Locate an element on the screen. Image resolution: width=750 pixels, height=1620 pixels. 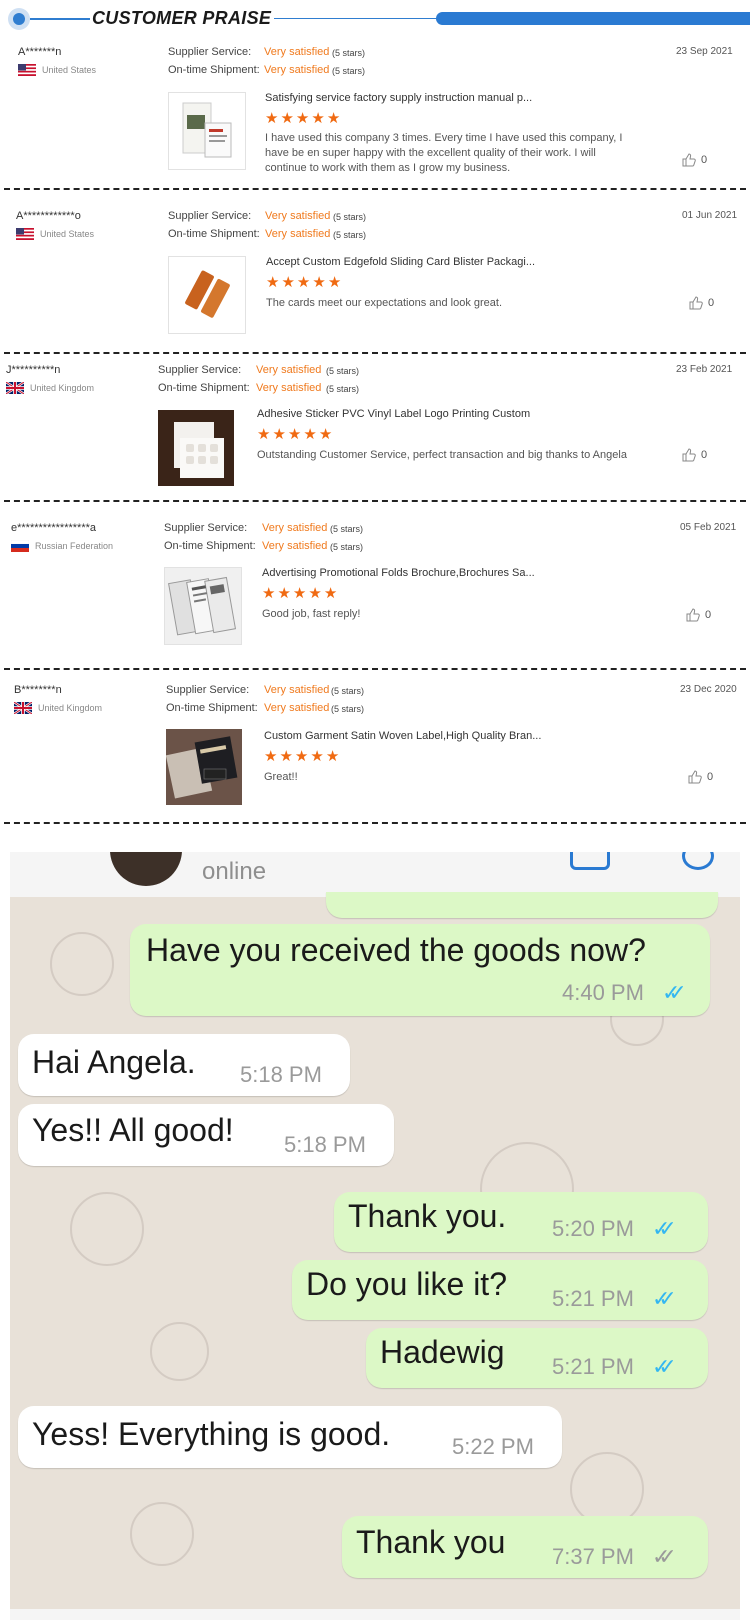
message-bubble-incoming: Yes!! All good! 5:18 PM is located at coordinates (206, 1135).